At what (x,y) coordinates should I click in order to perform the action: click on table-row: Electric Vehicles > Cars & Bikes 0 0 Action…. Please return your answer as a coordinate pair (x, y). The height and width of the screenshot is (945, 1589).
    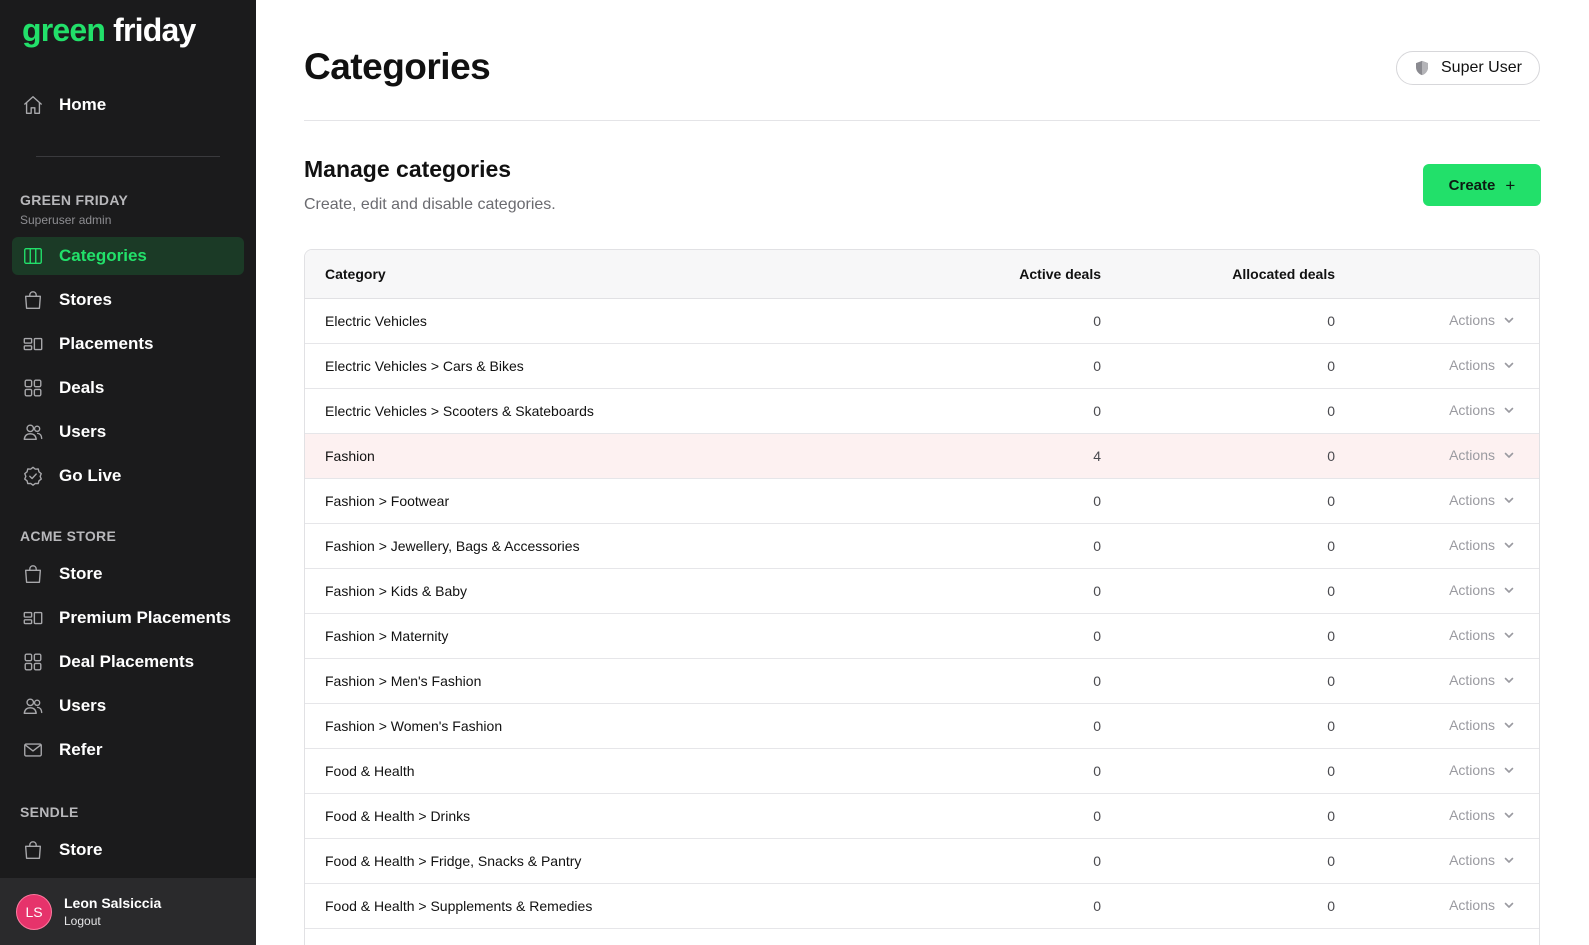
    Looking at the image, I should click on (922, 366).